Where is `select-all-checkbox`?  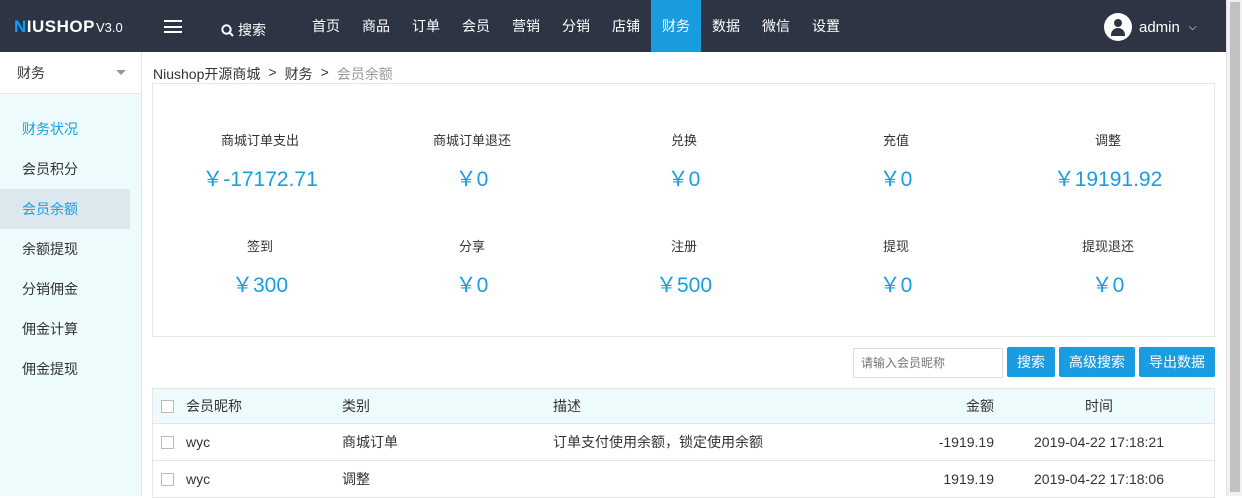
select-all-checkbox is located at coordinates (167, 406).